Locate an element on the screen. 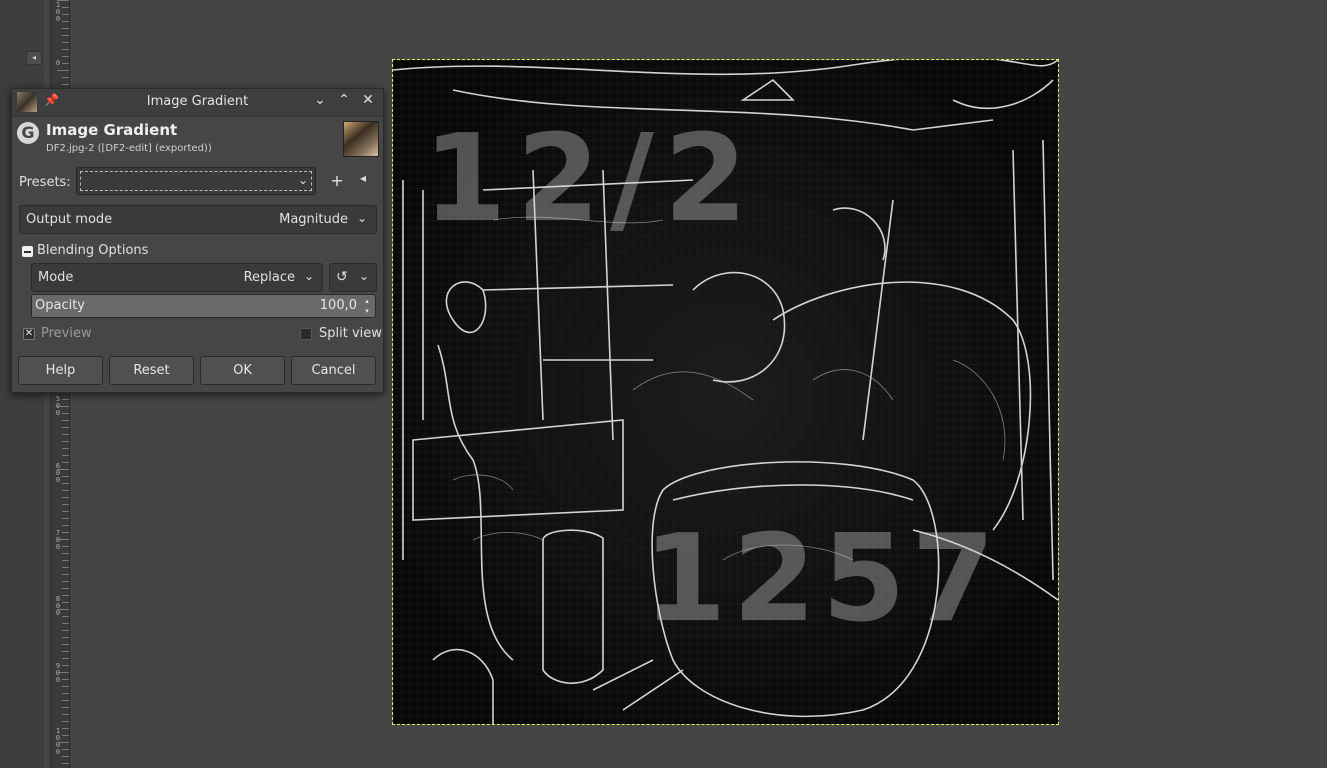 The width and height of the screenshot is (1327, 768). output-mode-combo: Output mode Magnitude ⌄ is located at coordinates (198, 219).